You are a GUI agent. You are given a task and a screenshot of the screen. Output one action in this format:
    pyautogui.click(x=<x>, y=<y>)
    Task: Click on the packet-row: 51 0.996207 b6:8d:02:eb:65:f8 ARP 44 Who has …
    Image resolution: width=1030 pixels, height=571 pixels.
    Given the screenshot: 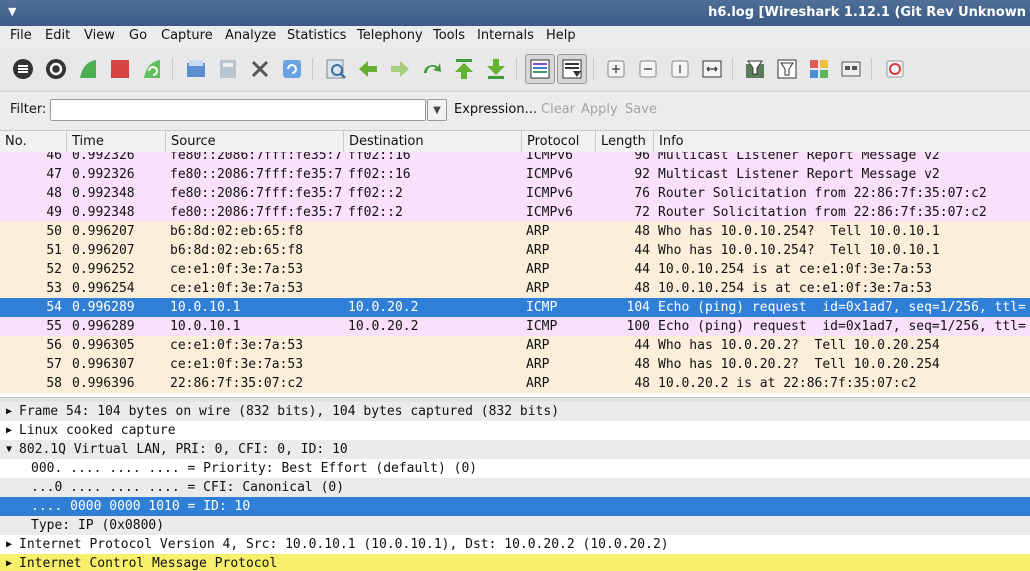 What is the action you would take?
    pyautogui.click(x=515, y=250)
    